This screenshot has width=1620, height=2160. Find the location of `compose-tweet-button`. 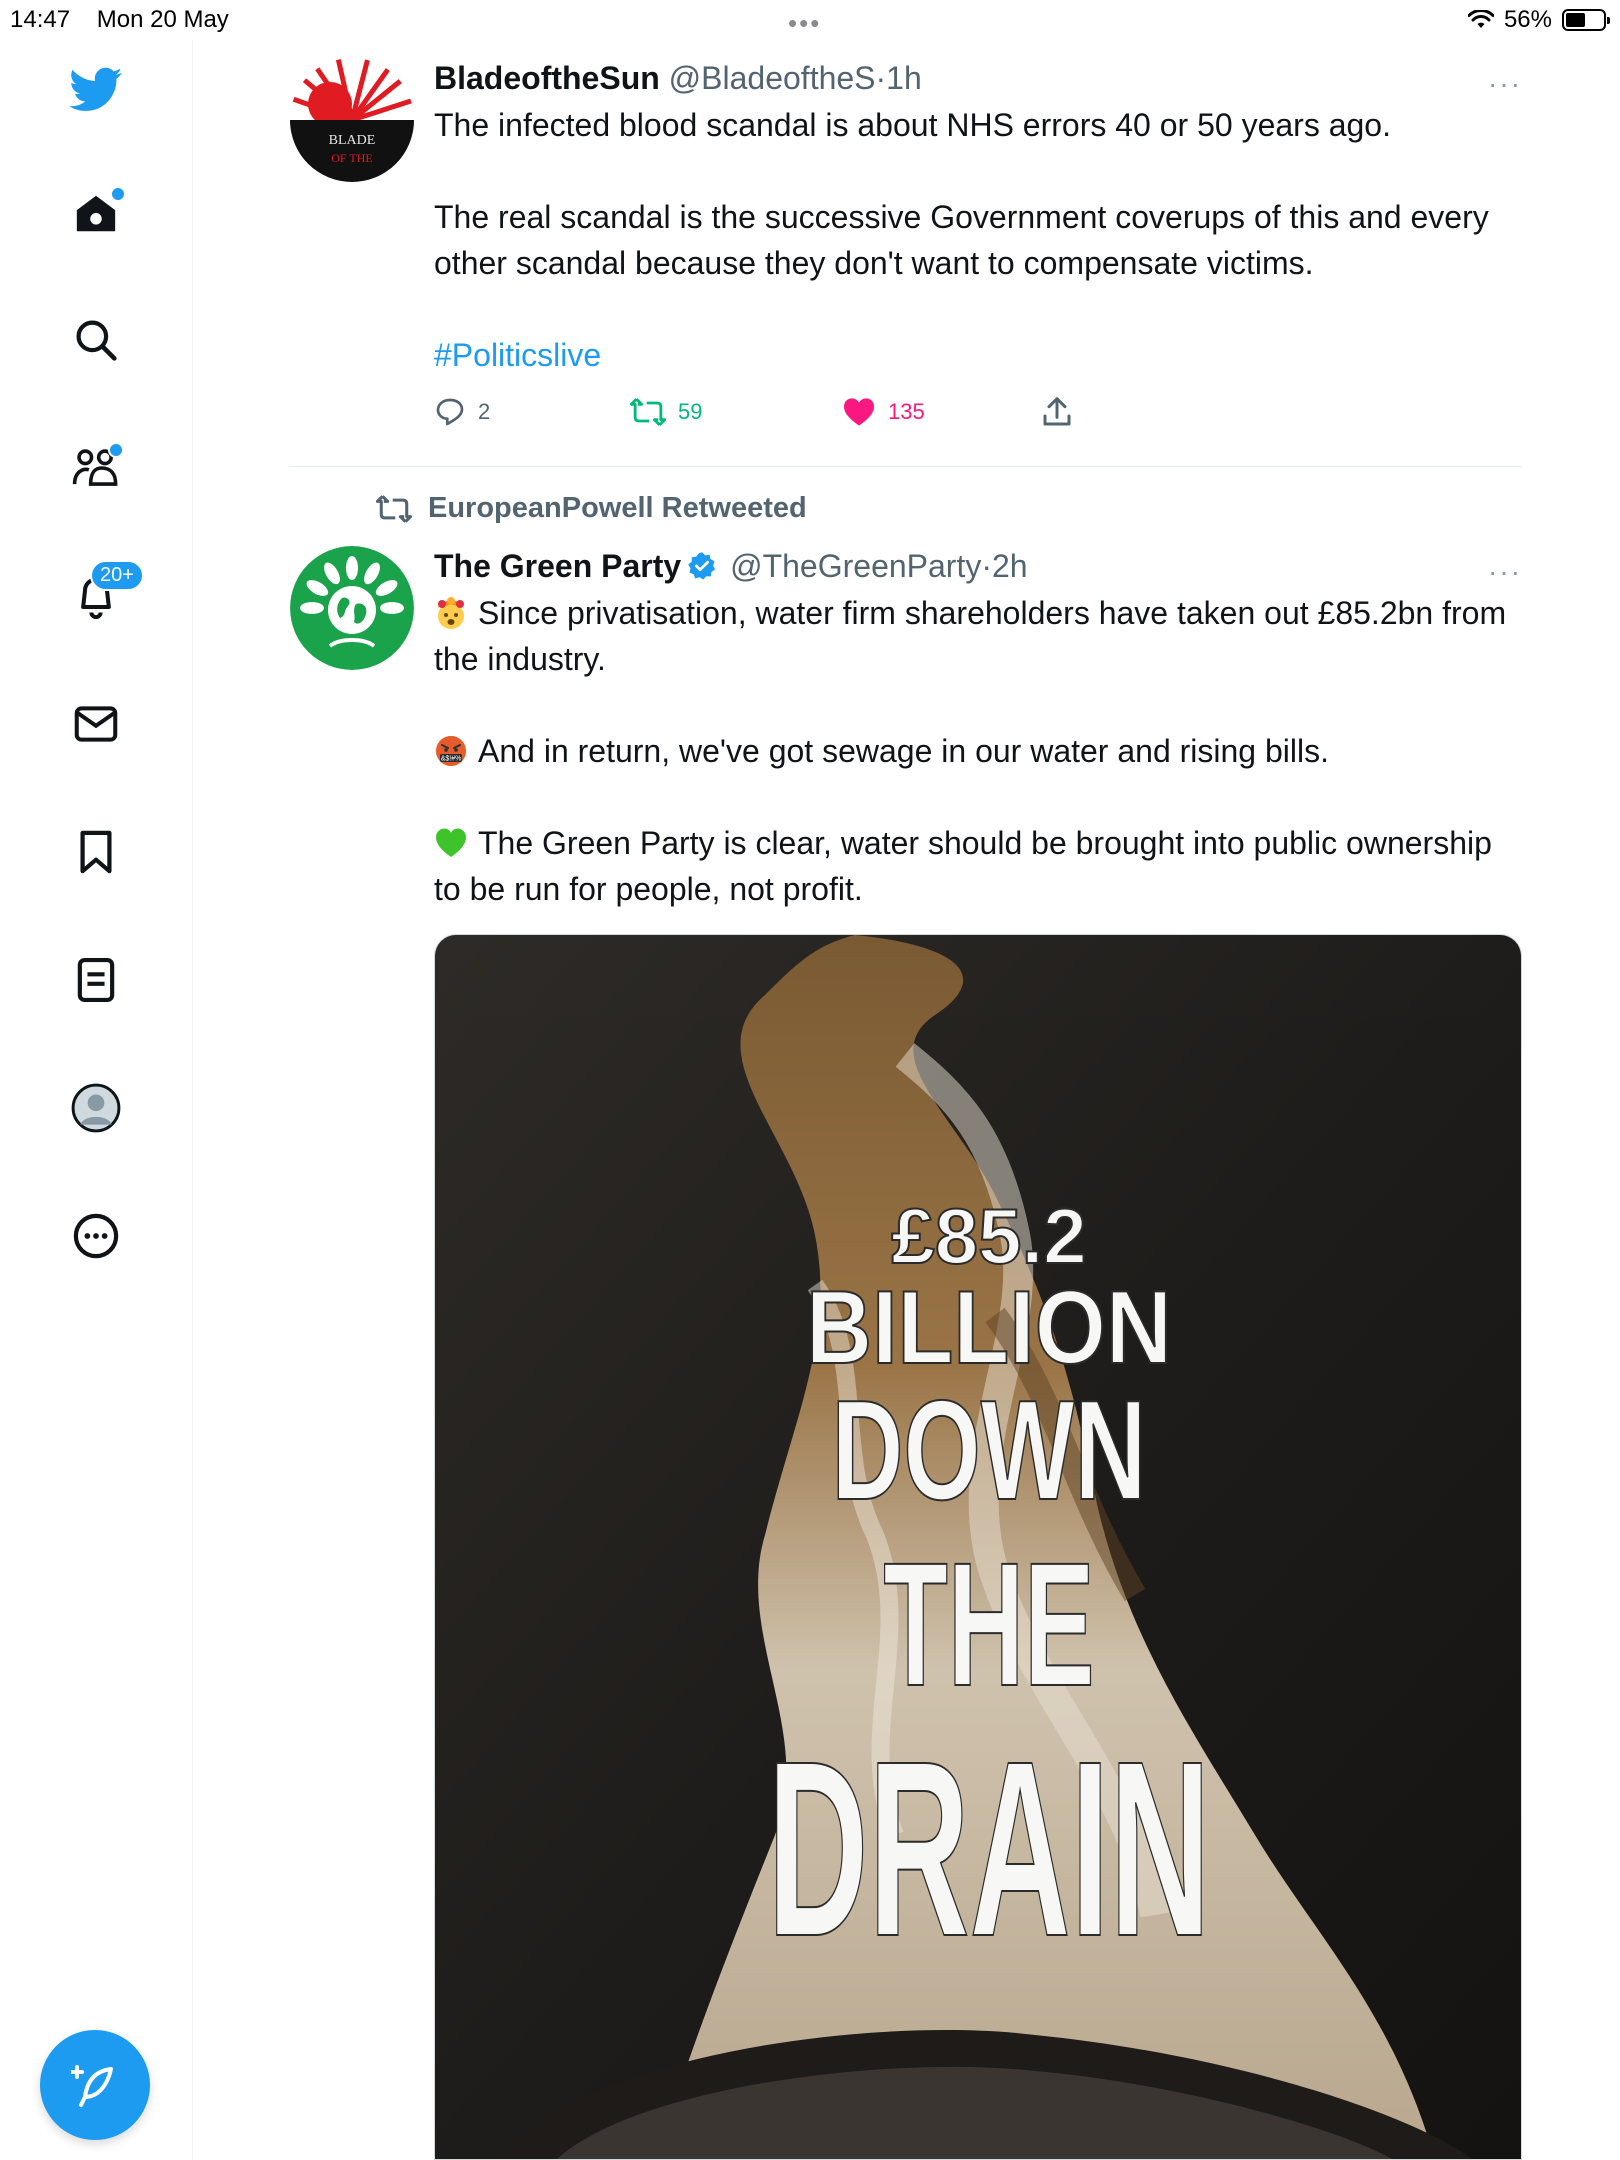

compose-tweet-button is located at coordinates (95, 2085).